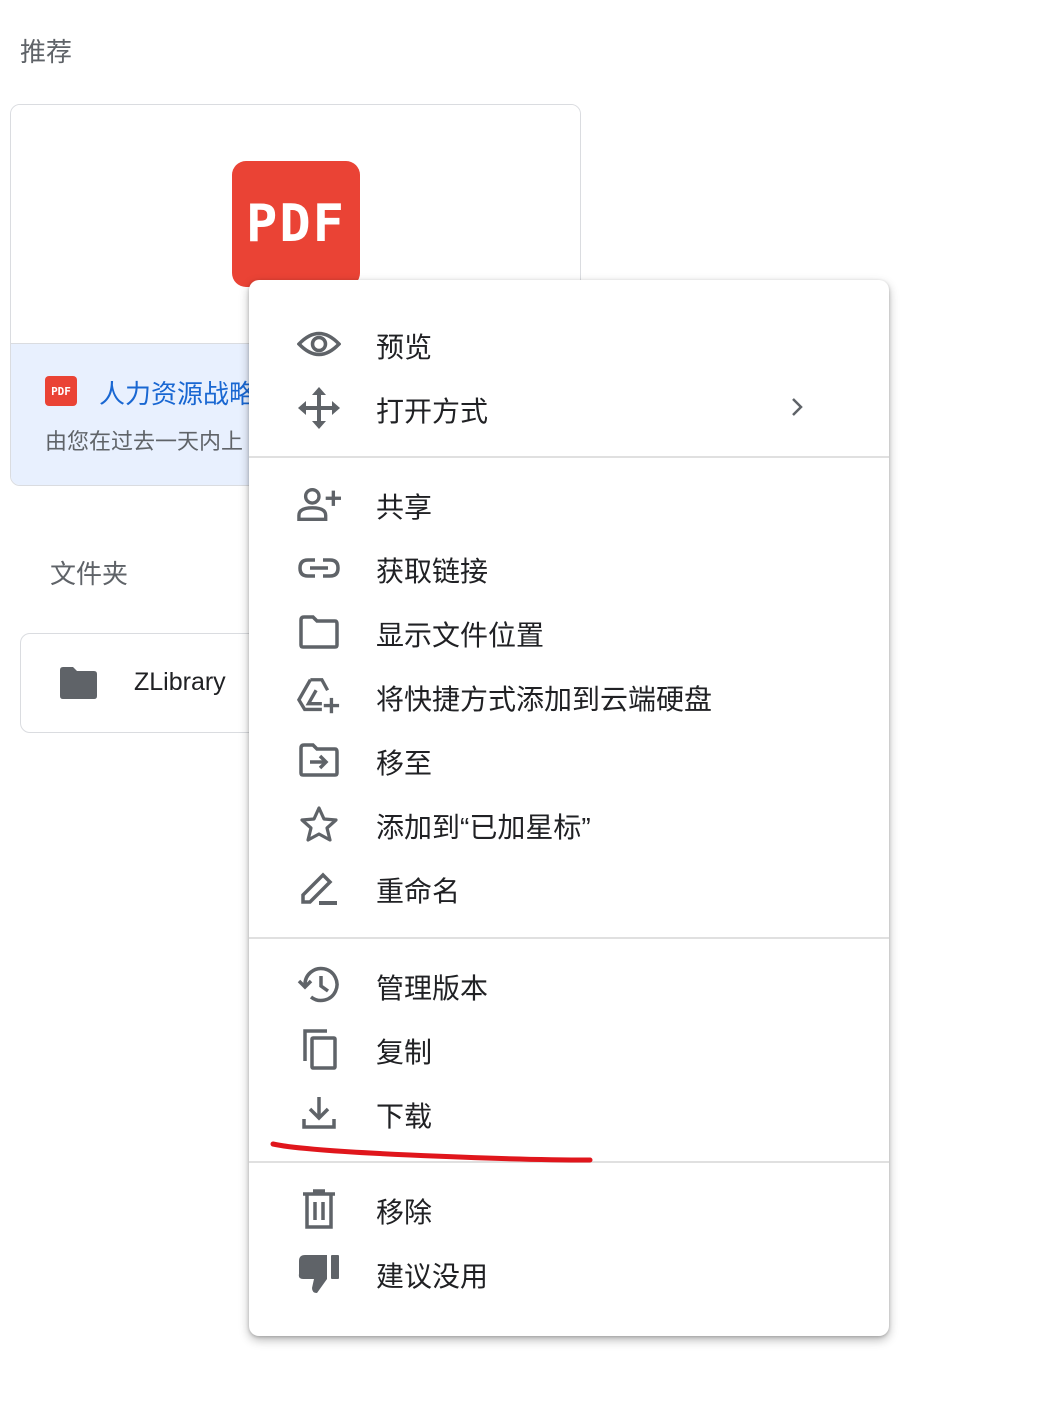 The width and height of the screenshot is (1052, 1424). Describe the element at coordinates (432, 571) in the screenshot. I see `menu-item-label: 获取链接` at that location.